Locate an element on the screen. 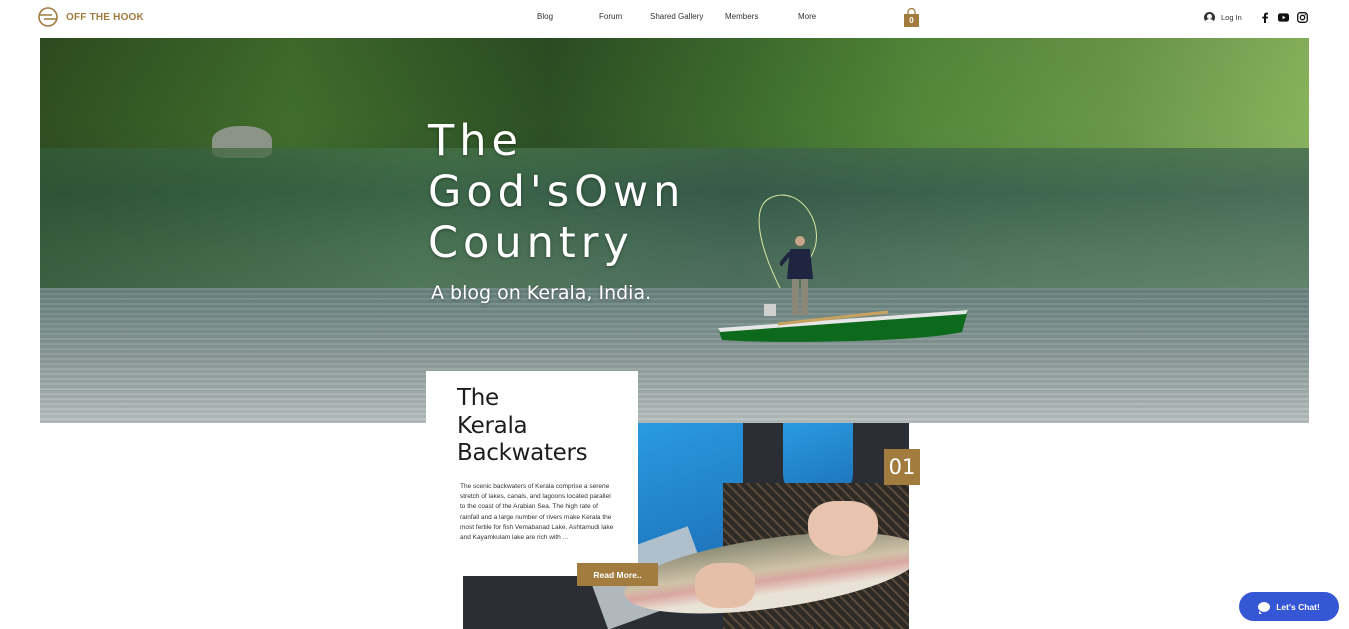 Image resolution: width=1349 pixels, height=629 pixels. login-label: Log In is located at coordinates (1231, 17).